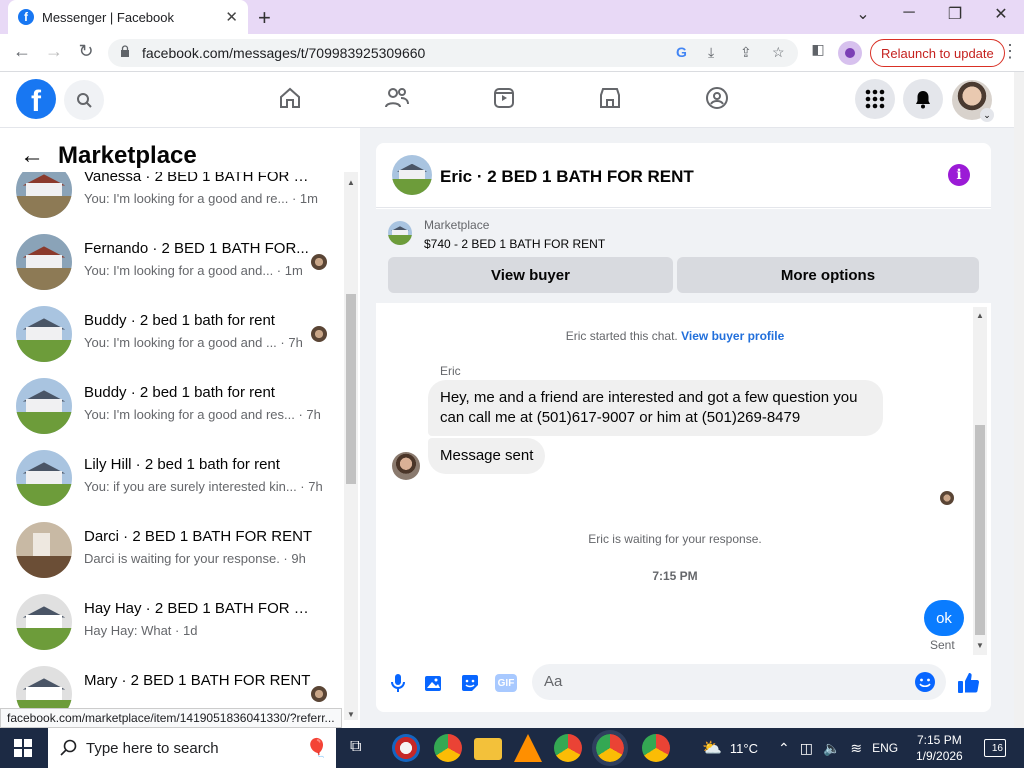 The width and height of the screenshot is (1024, 768). Describe the element at coordinates (530, 275) in the screenshot. I see `view-buyer-button: View buyer` at that location.